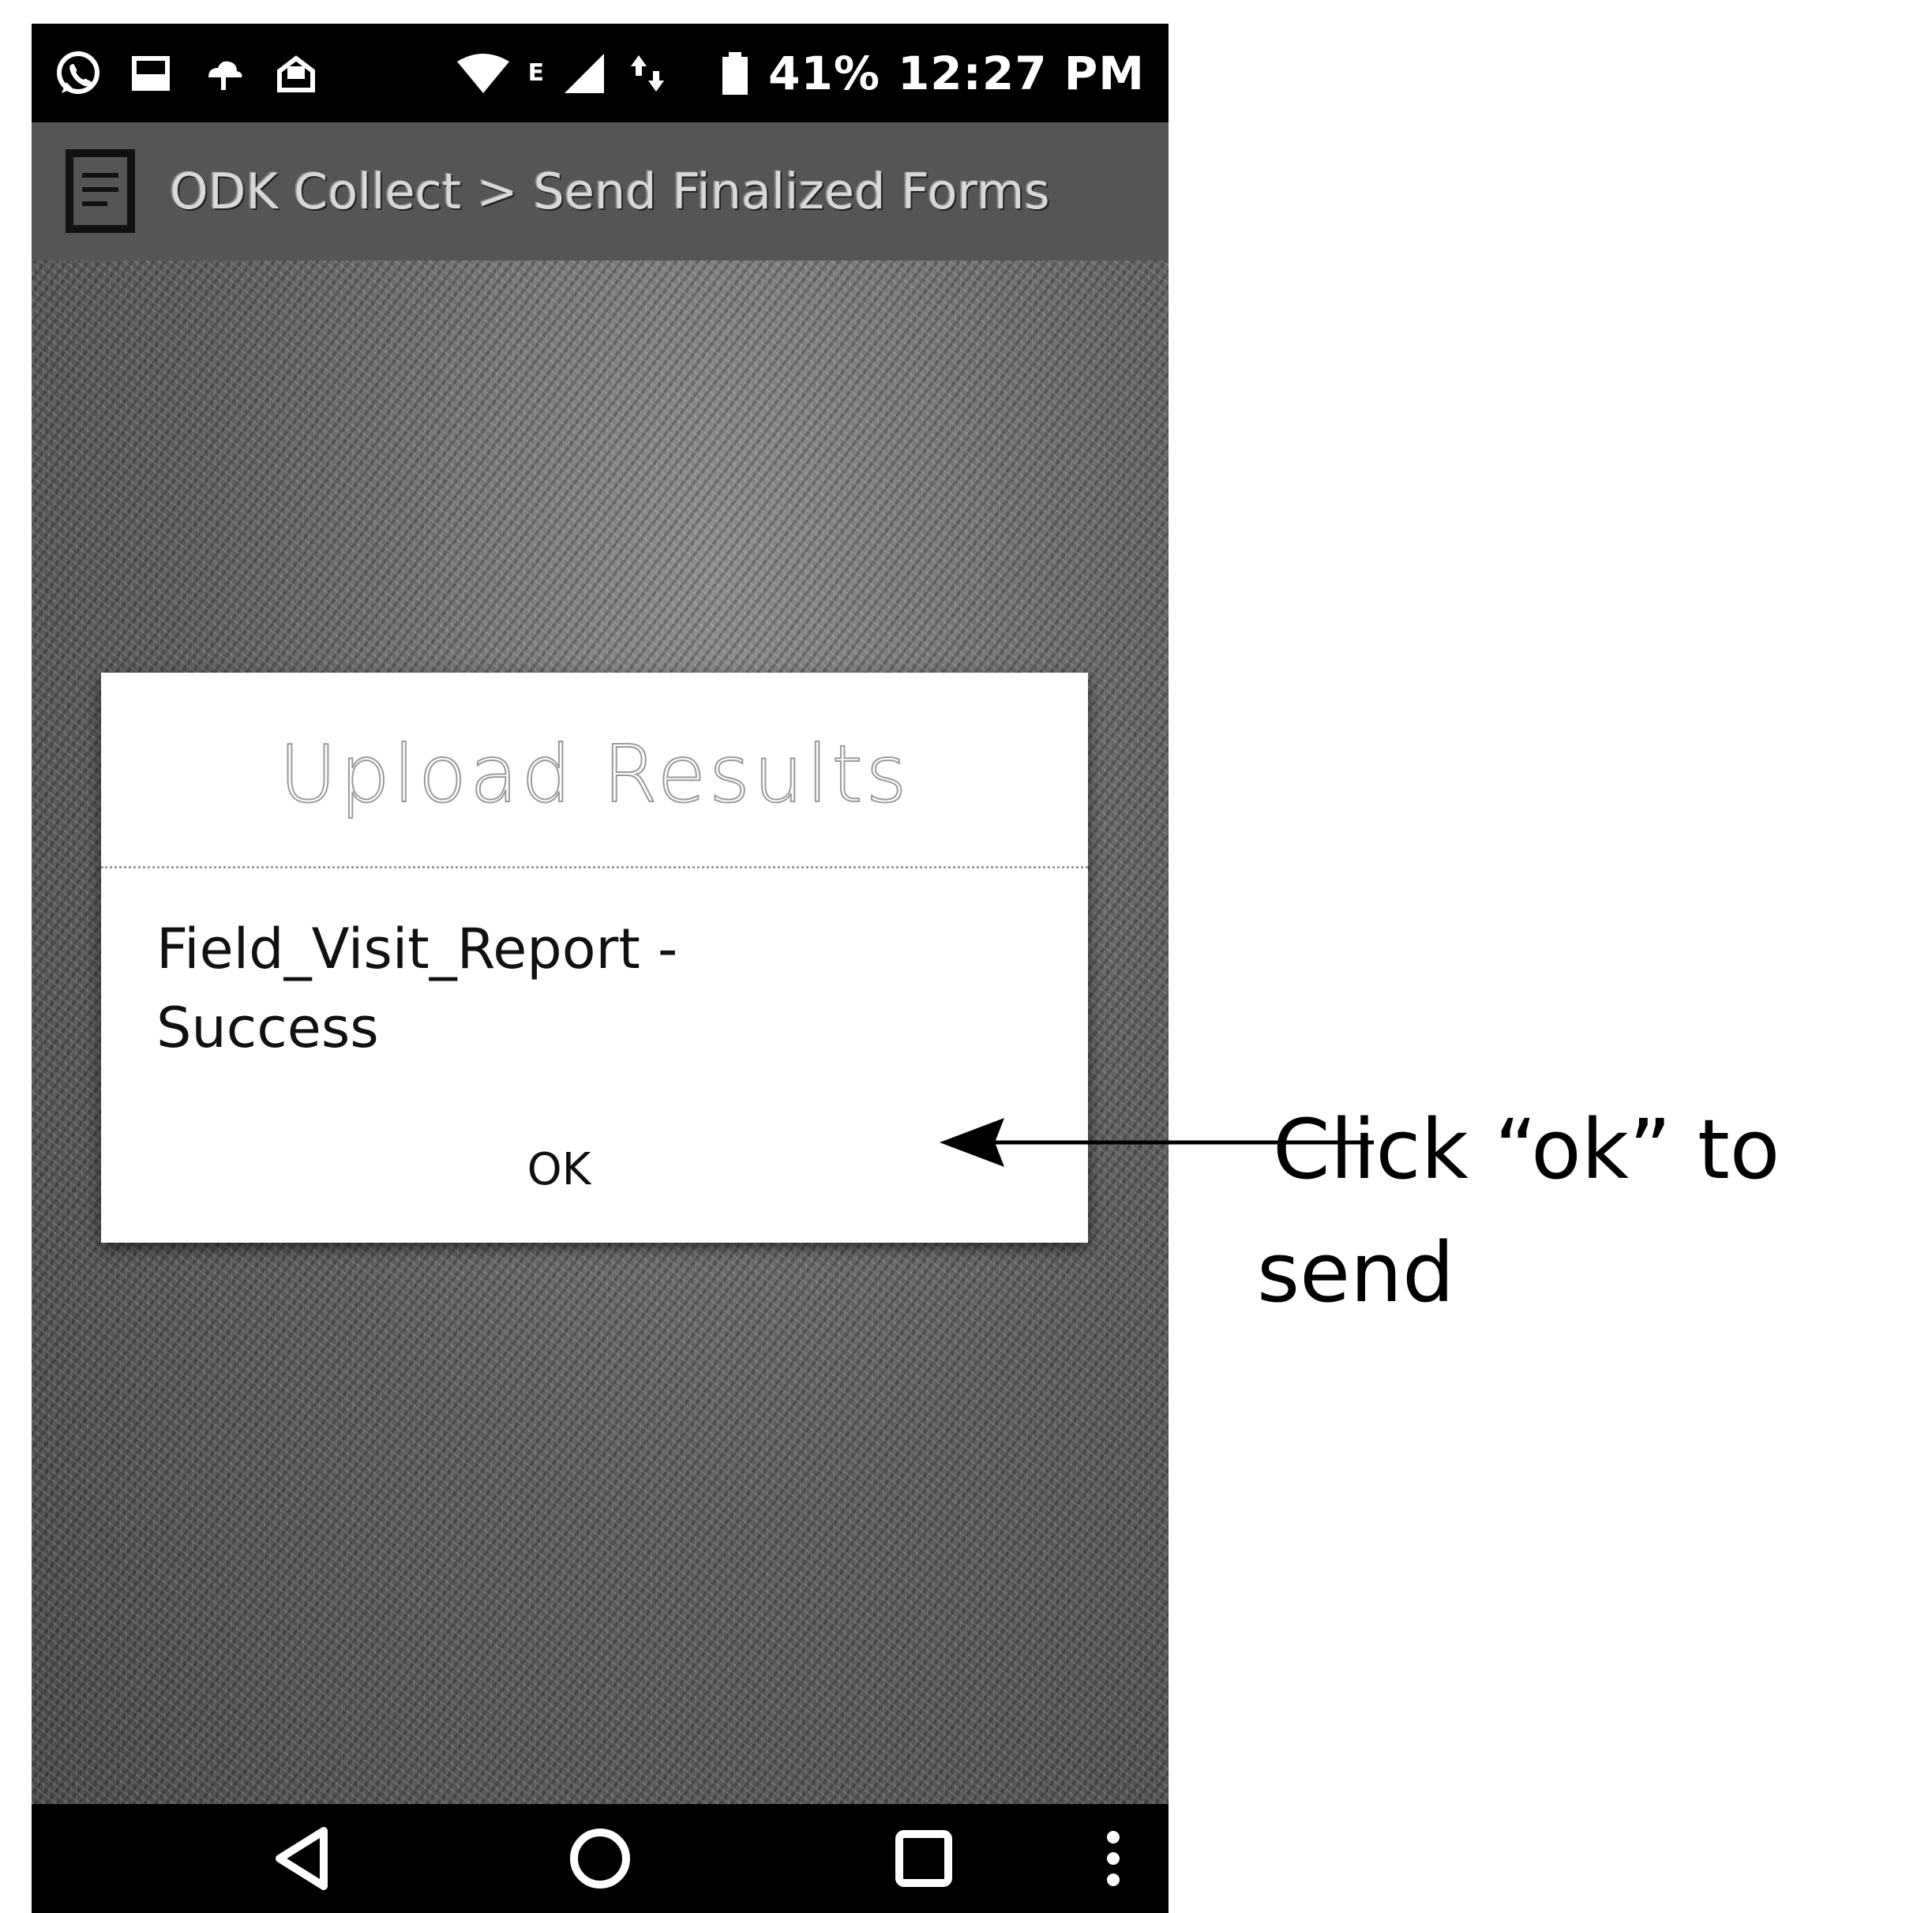  What do you see at coordinates (824, 73) in the screenshot?
I see `battery-percent: 41%` at bounding box center [824, 73].